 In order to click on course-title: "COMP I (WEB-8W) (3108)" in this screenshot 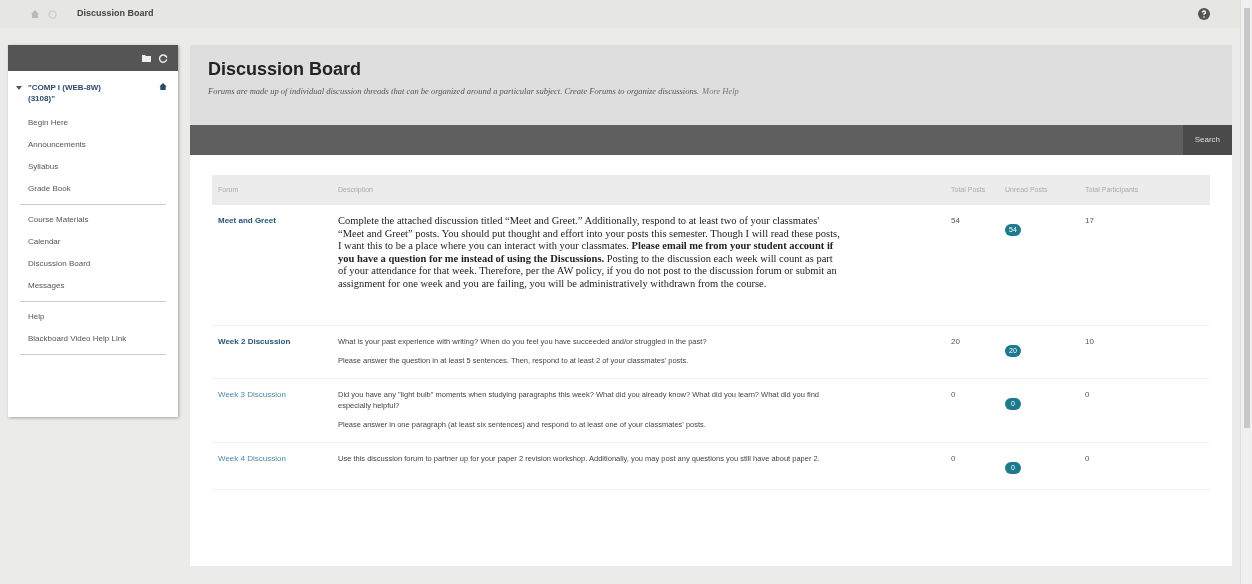, I will do `click(68, 93)`.